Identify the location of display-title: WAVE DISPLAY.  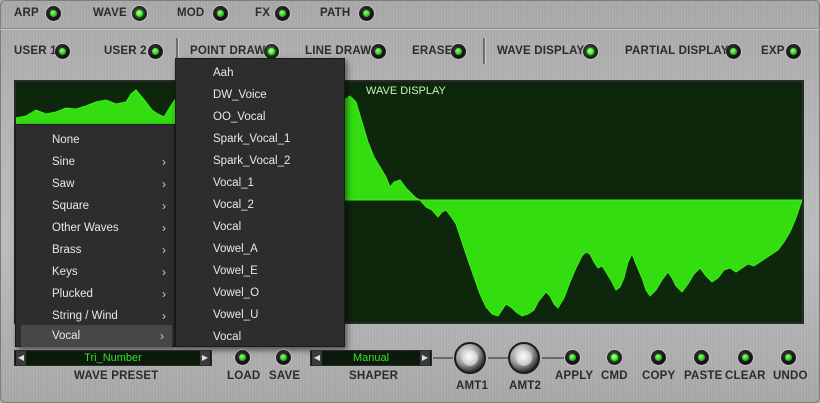
(406, 91).